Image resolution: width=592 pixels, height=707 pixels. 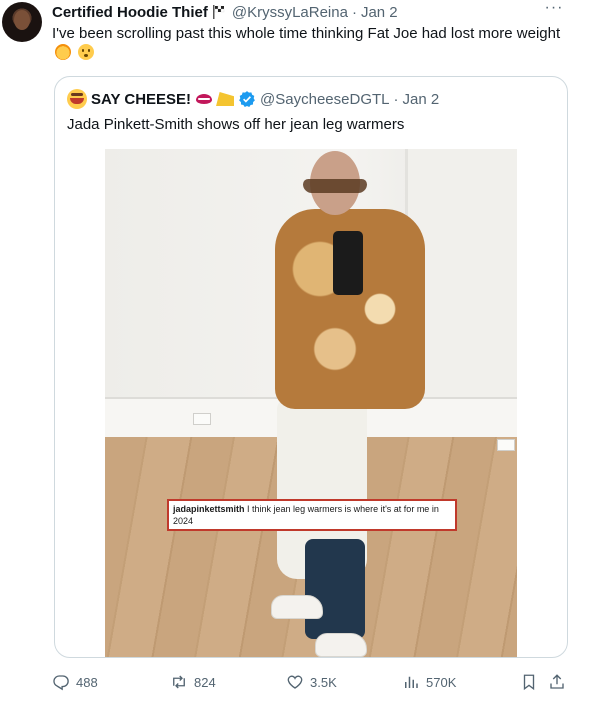 I want to click on quoted-tweet-date: Jan 2, so click(x=421, y=99).